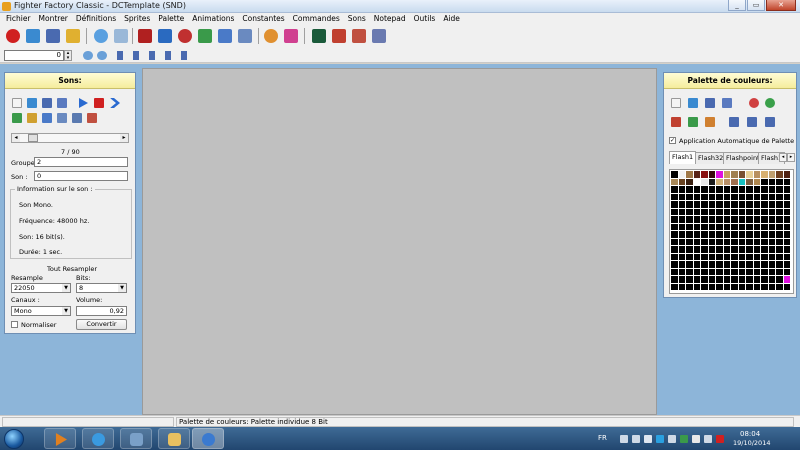  What do you see at coordinates (205, 36) in the screenshot?
I see `speaker-icon` at bounding box center [205, 36].